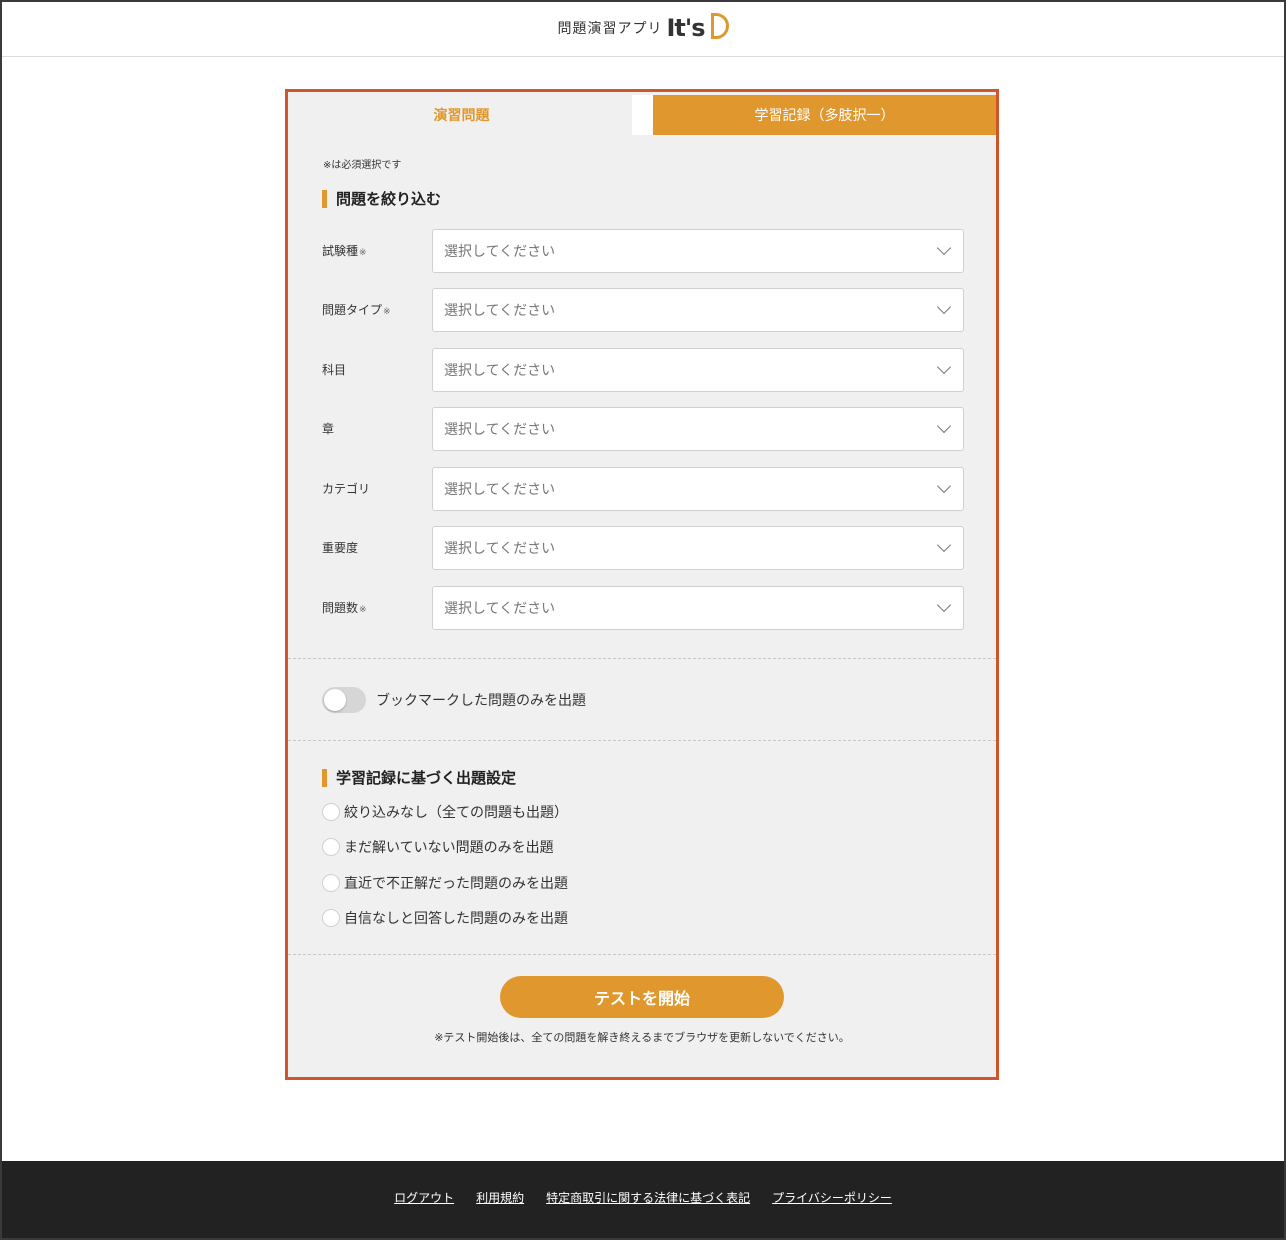  I want to click on tab-exercise: 演習問題, so click(461, 115).